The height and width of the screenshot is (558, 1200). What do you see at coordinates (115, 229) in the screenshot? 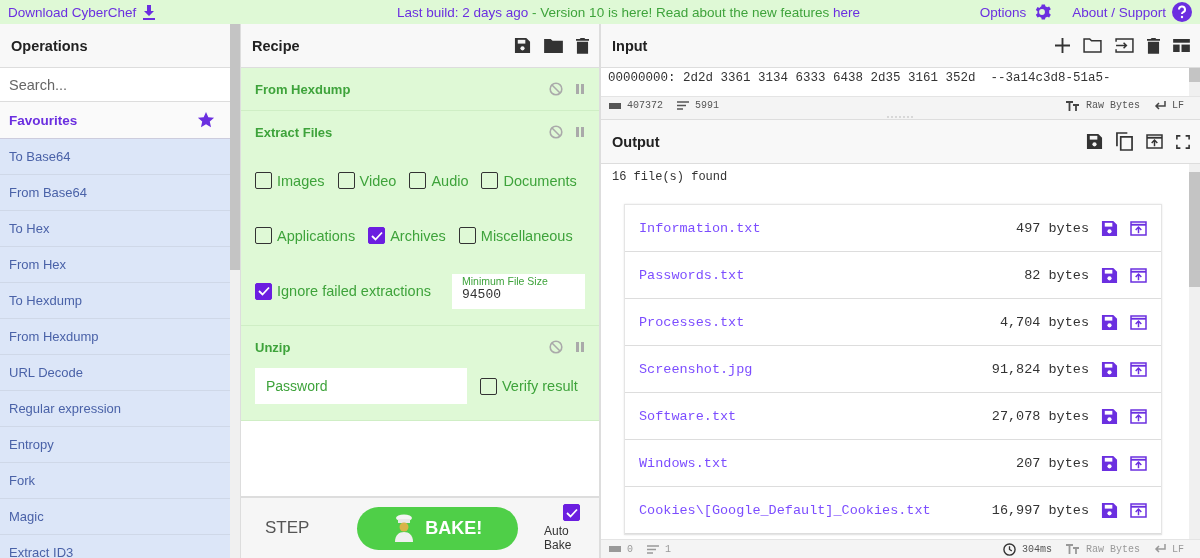
I see `operation-item: To Hex` at bounding box center [115, 229].